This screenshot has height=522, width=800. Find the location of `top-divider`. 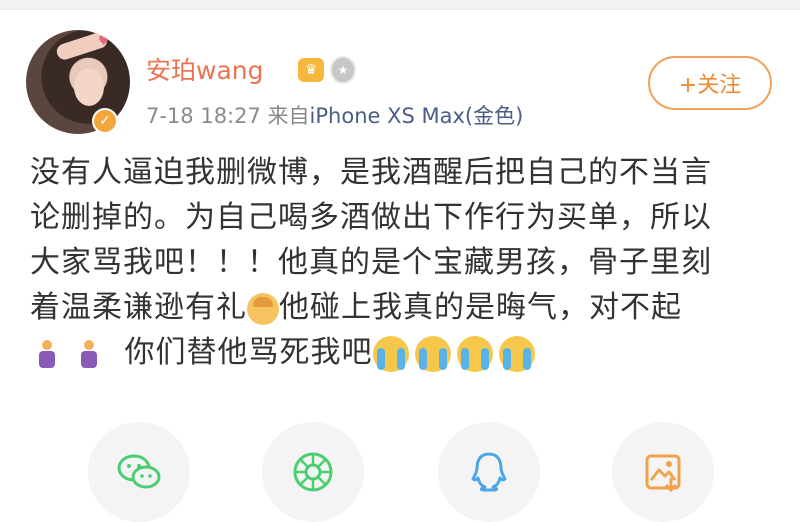

top-divider is located at coordinates (400, 5).